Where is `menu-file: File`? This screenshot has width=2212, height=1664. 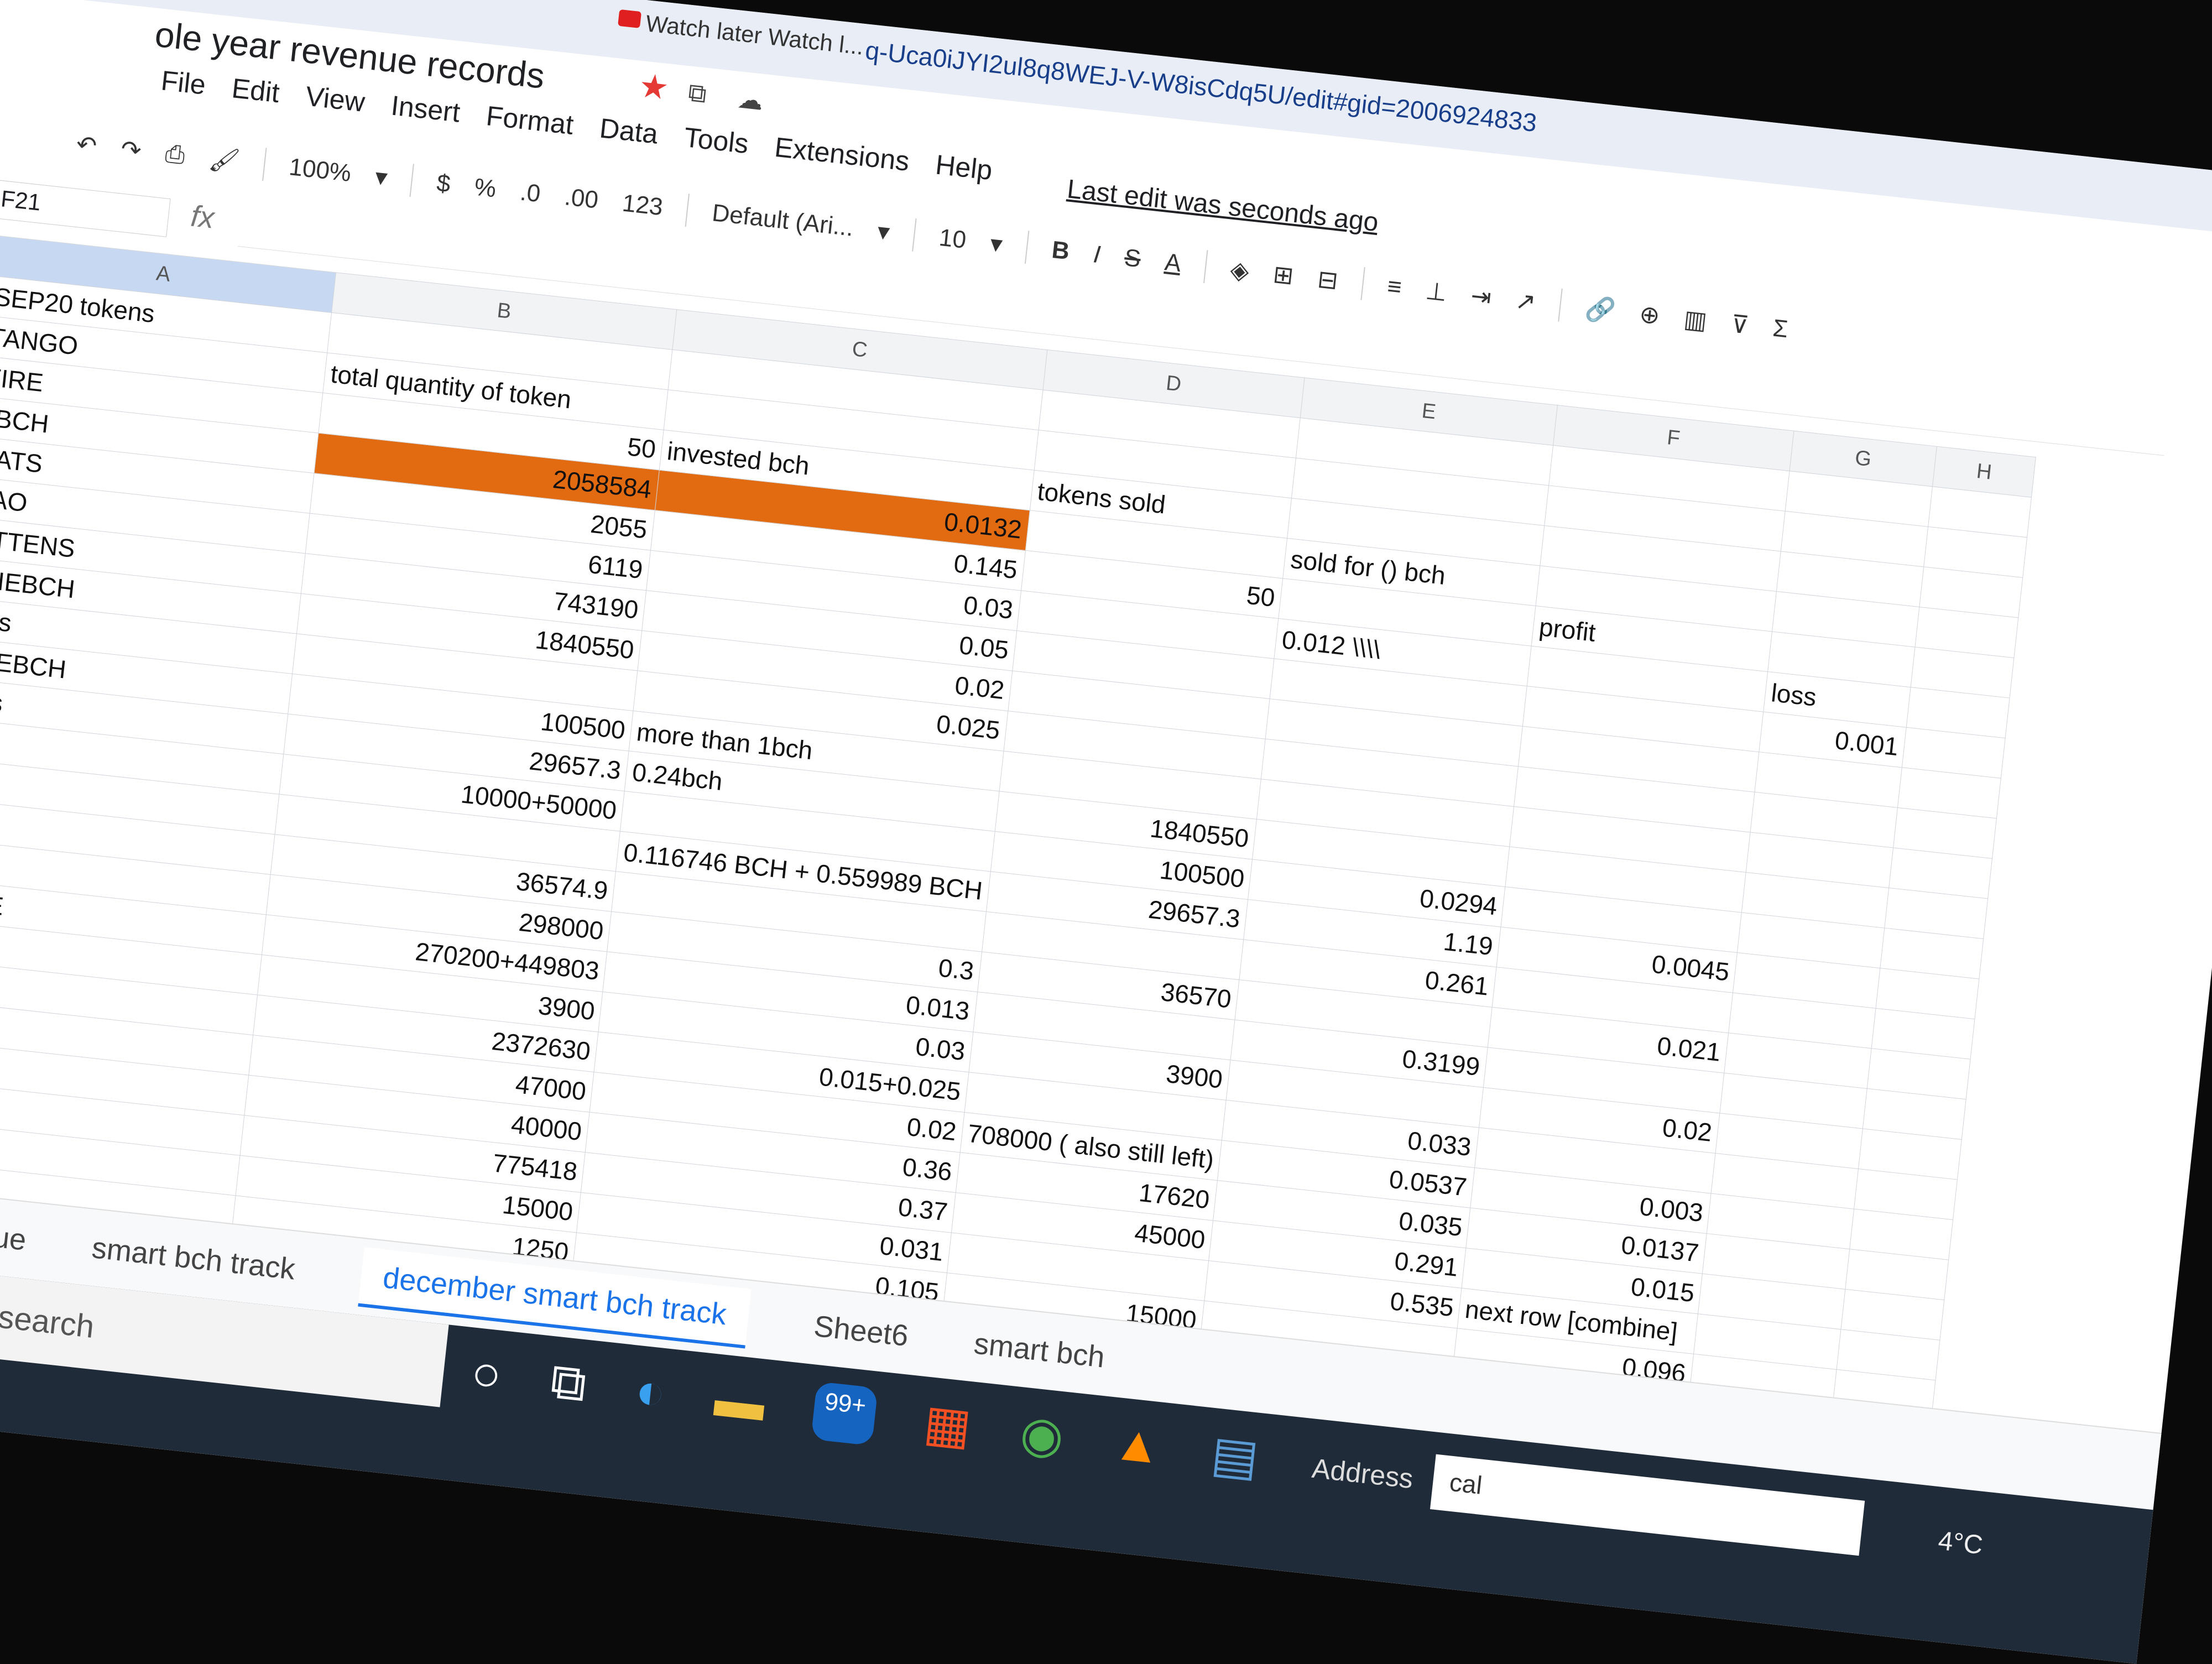
menu-file: File is located at coordinates (183, 82).